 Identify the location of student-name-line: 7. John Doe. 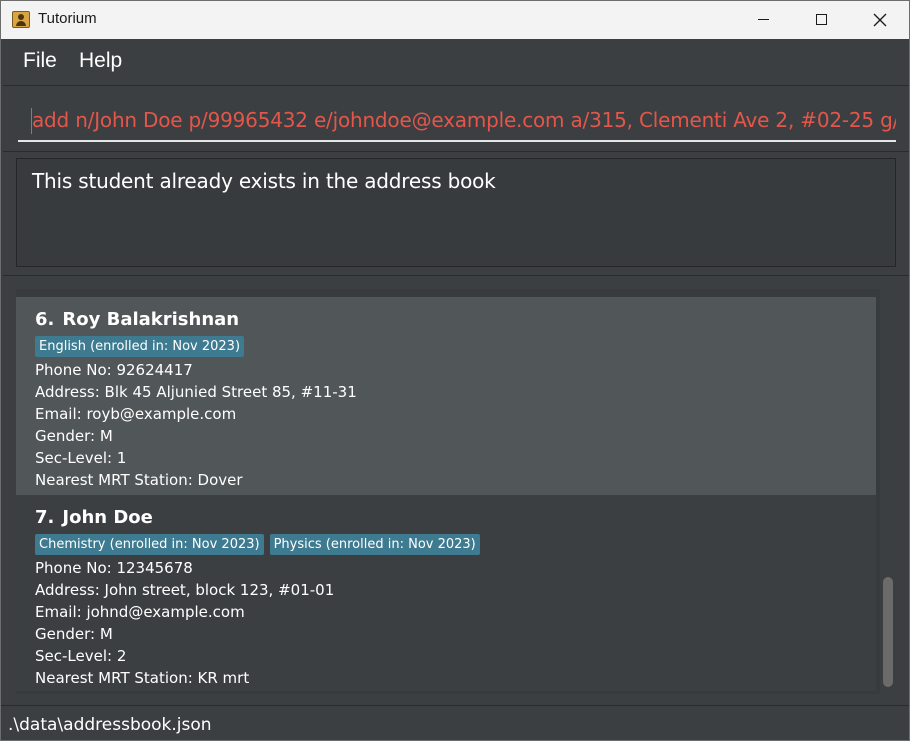
(94, 517).